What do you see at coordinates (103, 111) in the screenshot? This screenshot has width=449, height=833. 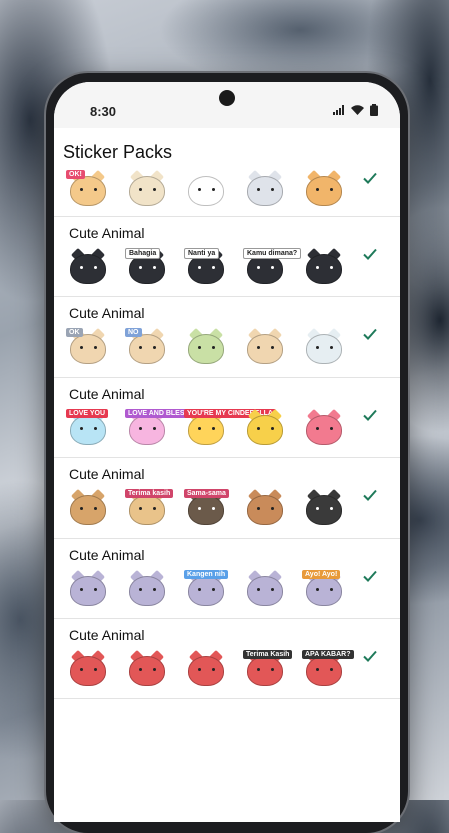 I see `status-time: 8:30` at bounding box center [103, 111].